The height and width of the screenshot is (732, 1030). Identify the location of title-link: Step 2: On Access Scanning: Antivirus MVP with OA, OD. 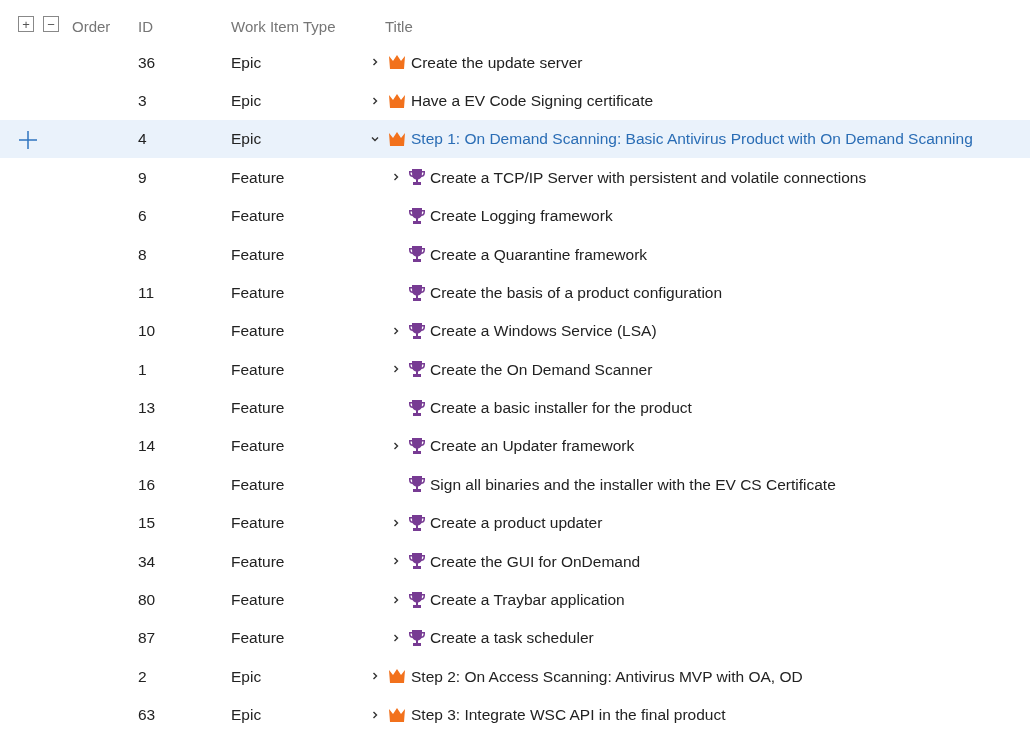
(607, 676).